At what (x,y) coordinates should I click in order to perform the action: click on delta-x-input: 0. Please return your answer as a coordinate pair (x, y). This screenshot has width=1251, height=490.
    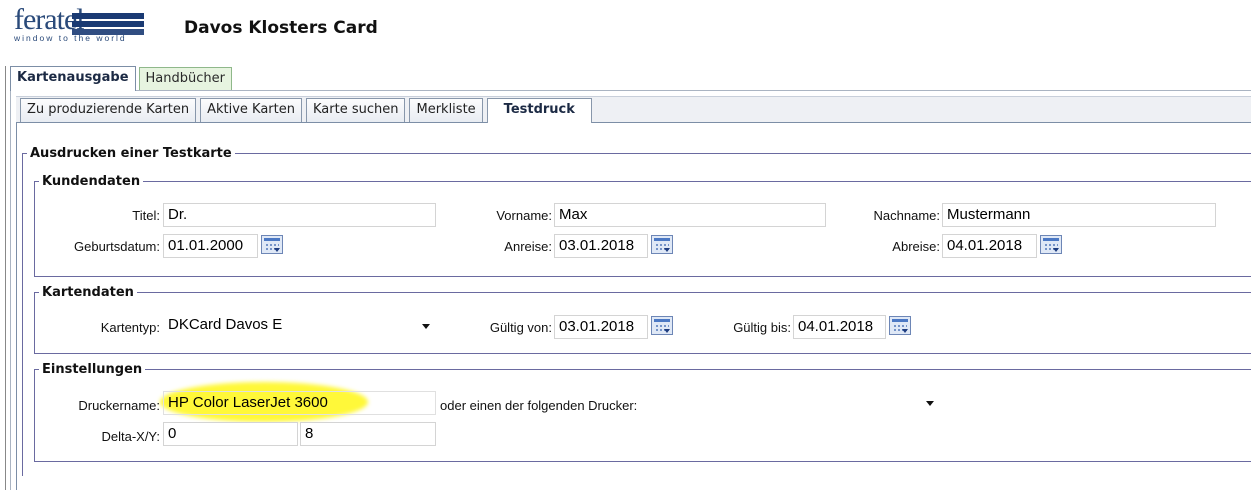
    Looking at the image, I should click on (230, 434).